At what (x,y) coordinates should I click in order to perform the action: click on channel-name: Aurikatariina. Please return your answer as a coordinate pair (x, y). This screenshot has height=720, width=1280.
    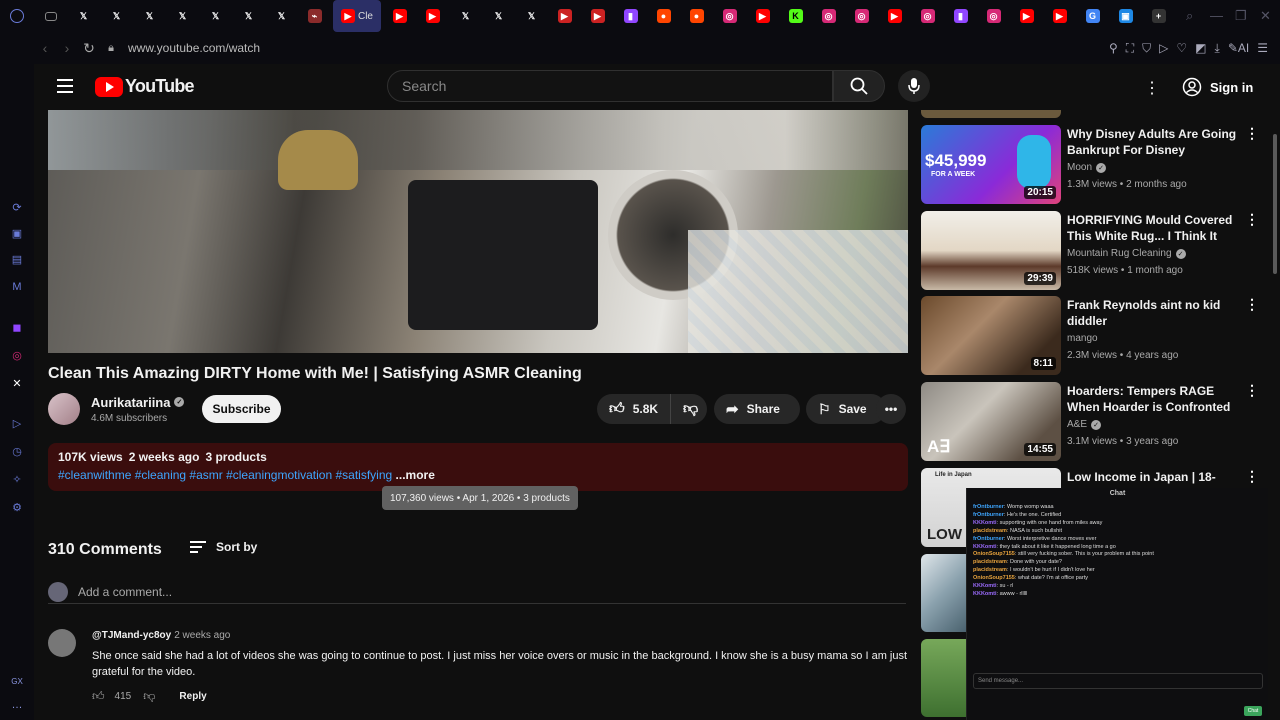
    Looking at the image, I should click on (130, 402).